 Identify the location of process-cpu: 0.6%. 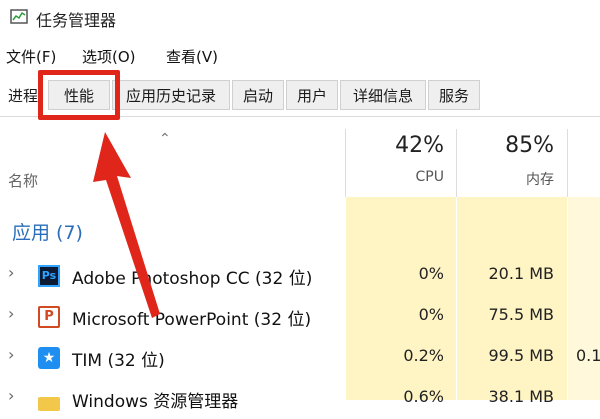
(423, 396).